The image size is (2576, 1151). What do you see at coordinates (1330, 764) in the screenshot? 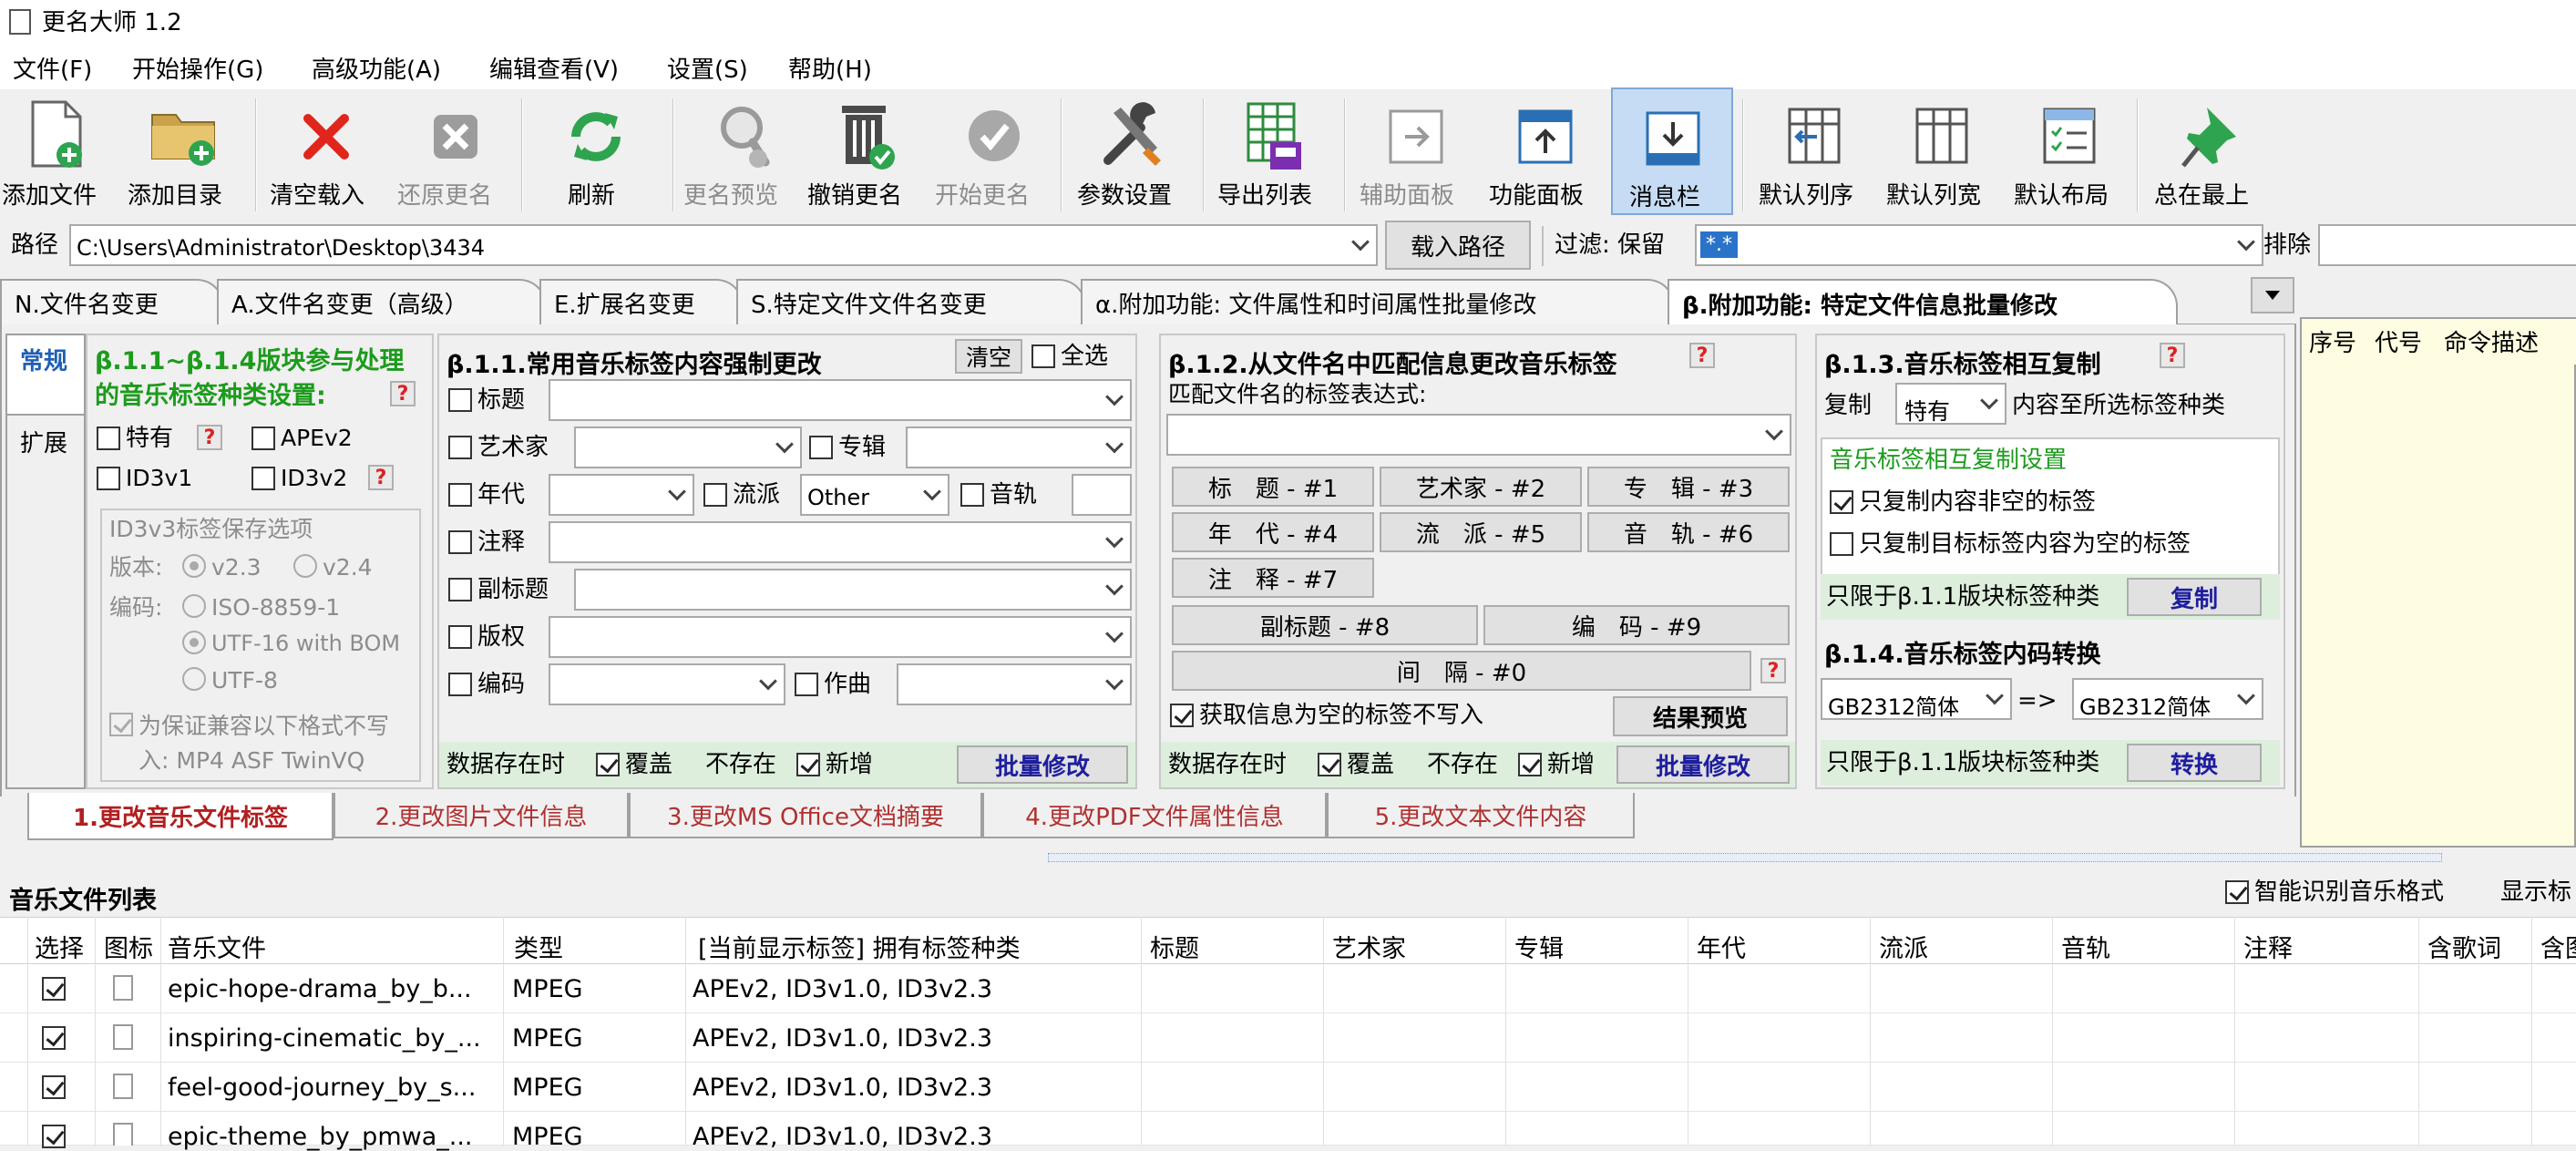
I see `overwrite-checkbox` at bounding box center [1330, 764].